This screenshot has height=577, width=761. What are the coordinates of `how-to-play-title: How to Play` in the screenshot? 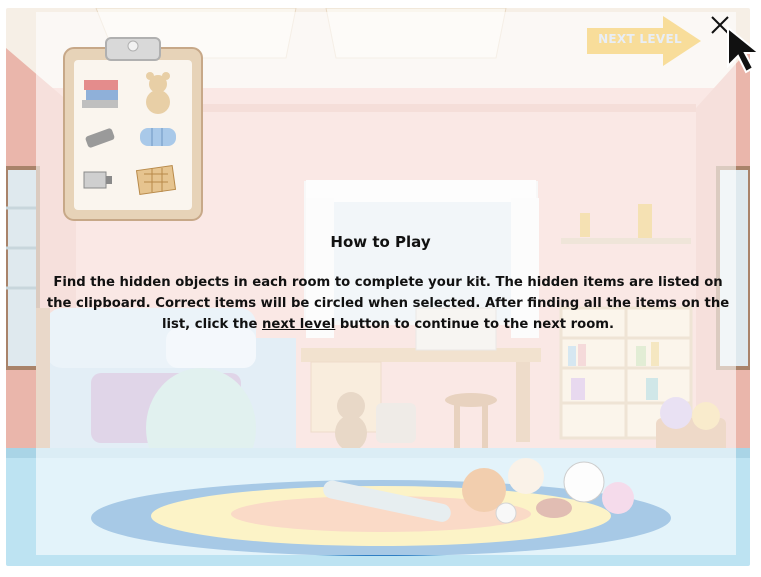 It's located at (380, 242).